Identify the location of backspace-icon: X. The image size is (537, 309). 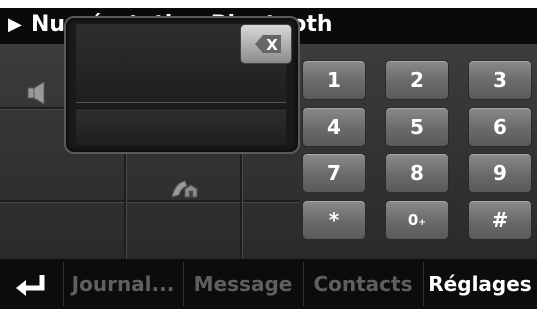
(268, 44).